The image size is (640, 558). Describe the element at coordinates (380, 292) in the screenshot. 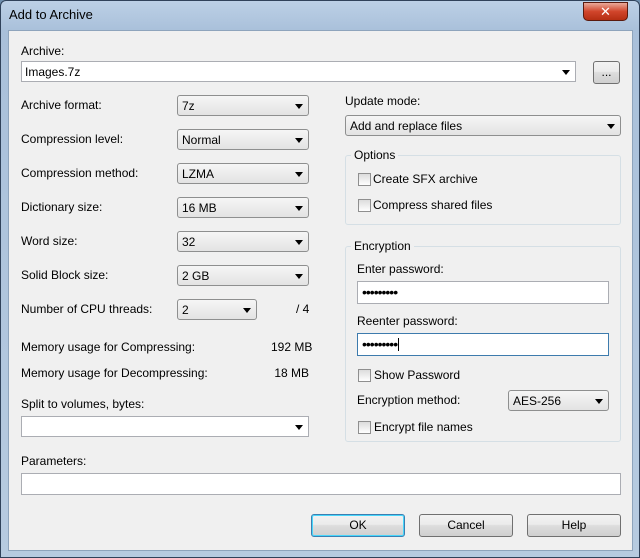

I see `enter-password-value: •••••••••` at that location.